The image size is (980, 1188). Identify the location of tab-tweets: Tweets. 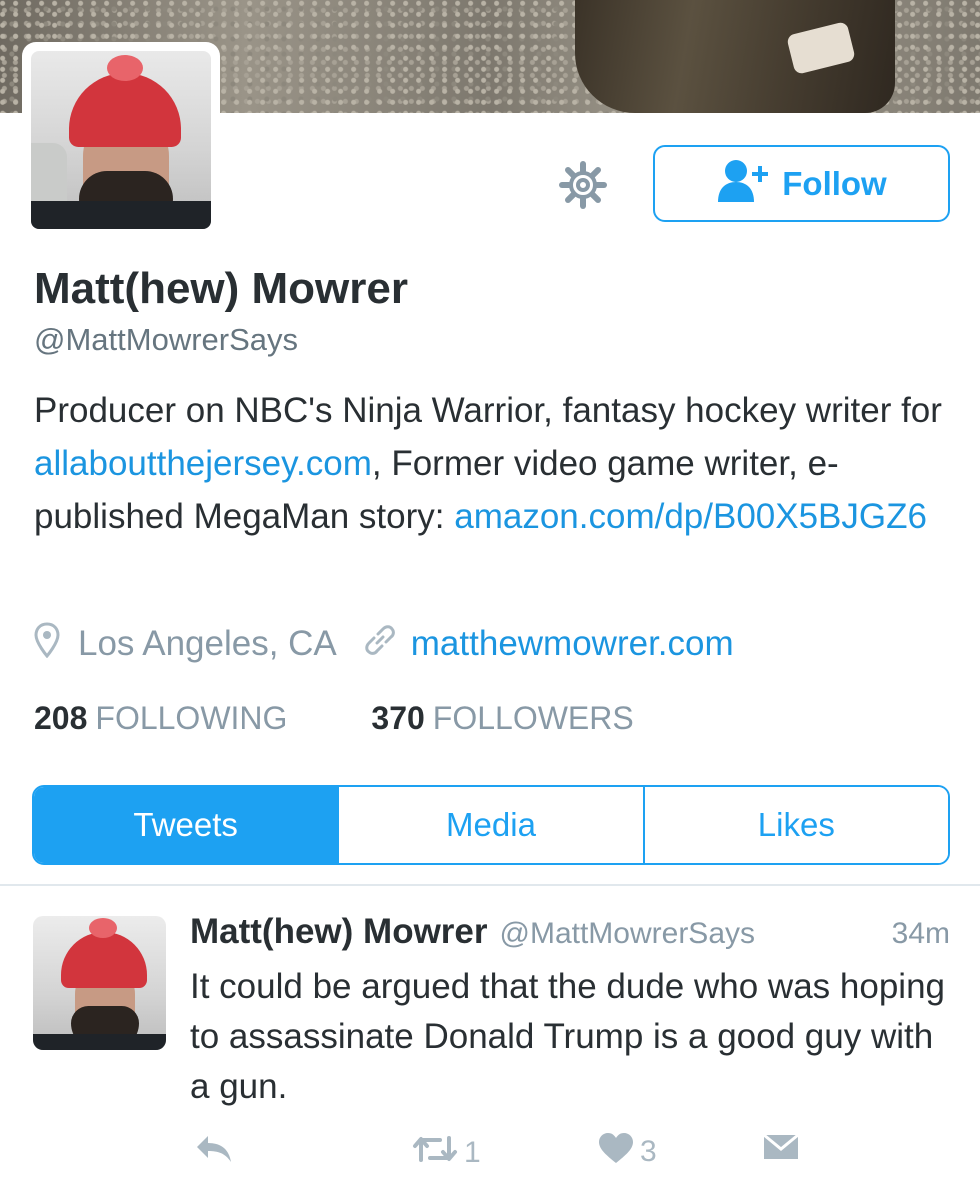
(186, 825).